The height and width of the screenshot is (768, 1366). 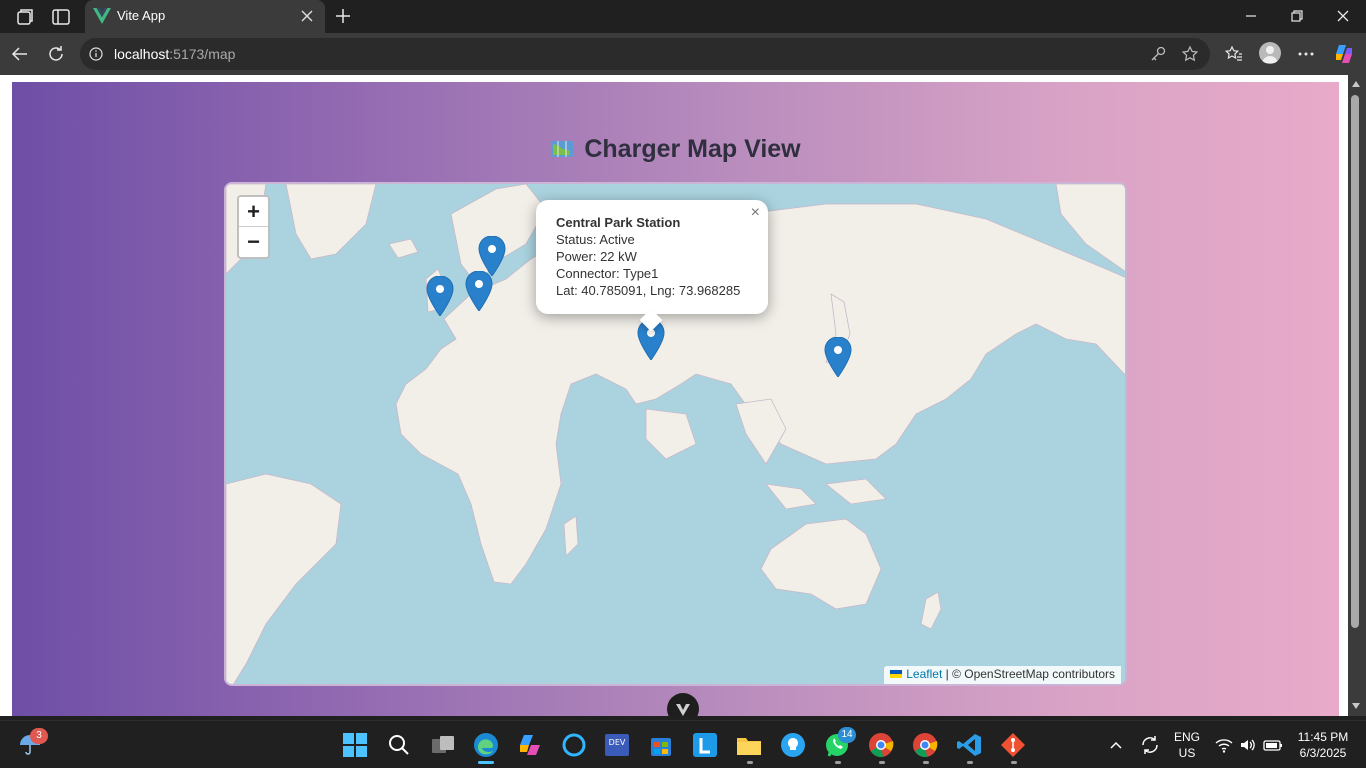 I want to click on volume-icon, so click(x=1248, y=745).